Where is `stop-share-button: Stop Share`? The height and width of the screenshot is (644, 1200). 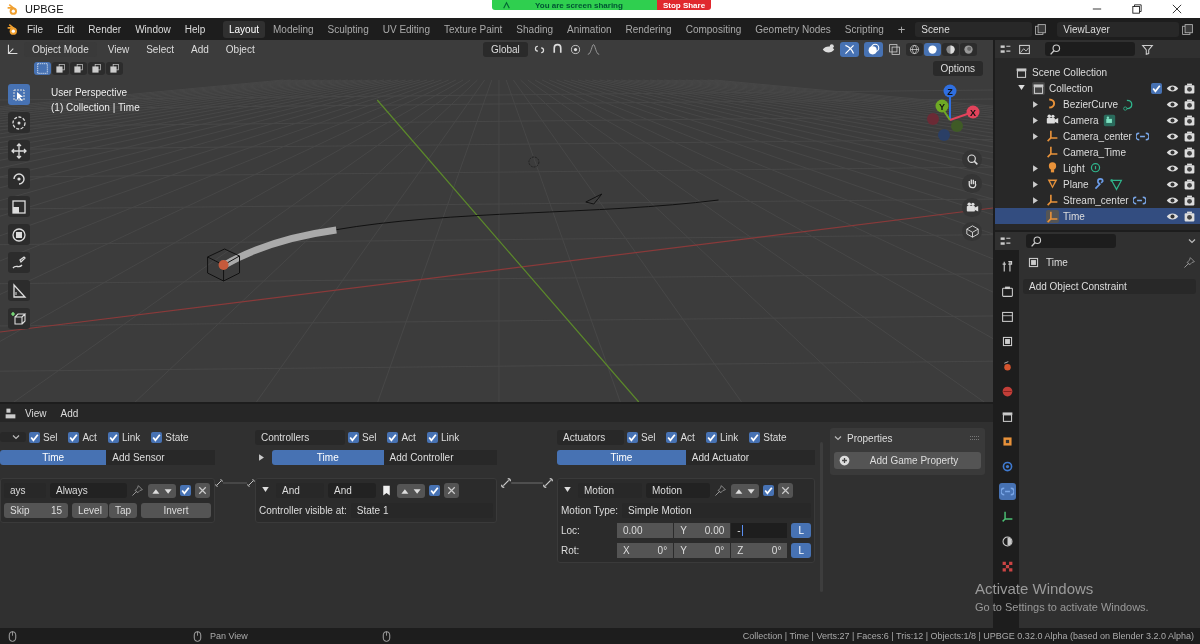 stop-share-button: Stop Share is located at coordinates (684, 5).